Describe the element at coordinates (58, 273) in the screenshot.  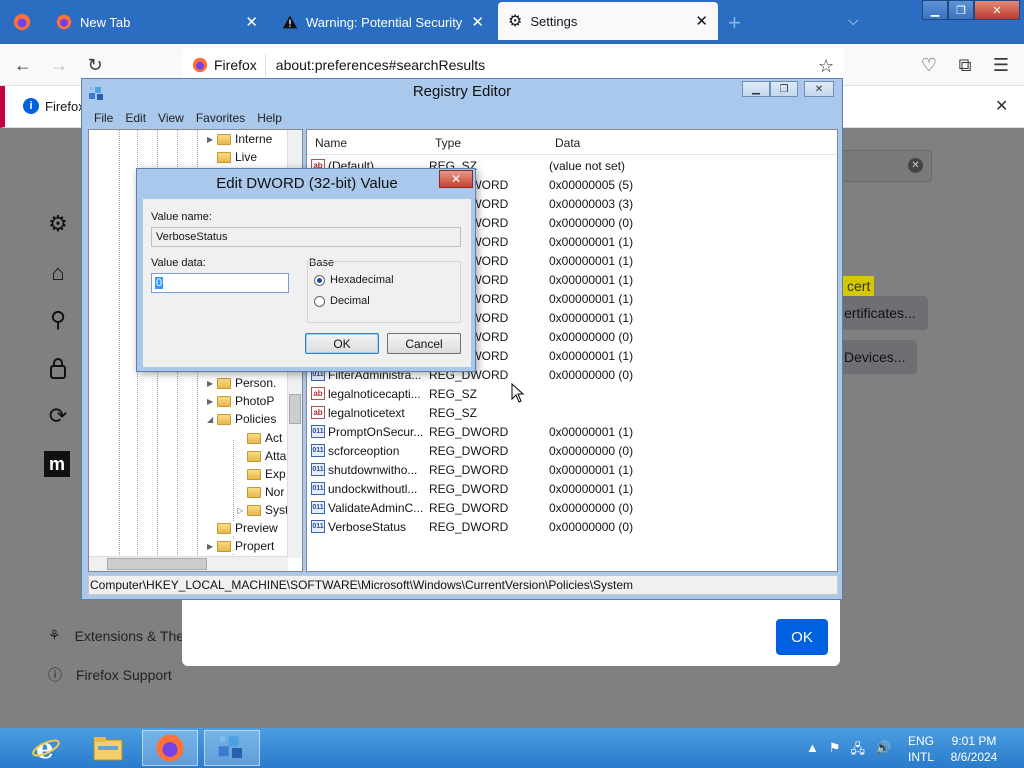
I see `home-icon: ⌂` at that location.